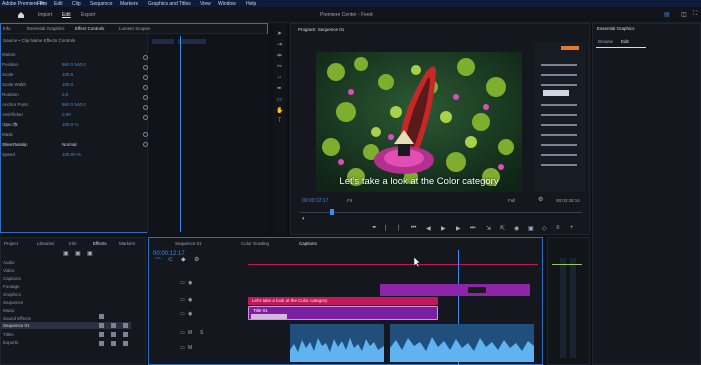  What do you see at coordinates (45, 243) in the screenshot?
I see `tab-libraries: Libraries` at bounding box center [45, 243].